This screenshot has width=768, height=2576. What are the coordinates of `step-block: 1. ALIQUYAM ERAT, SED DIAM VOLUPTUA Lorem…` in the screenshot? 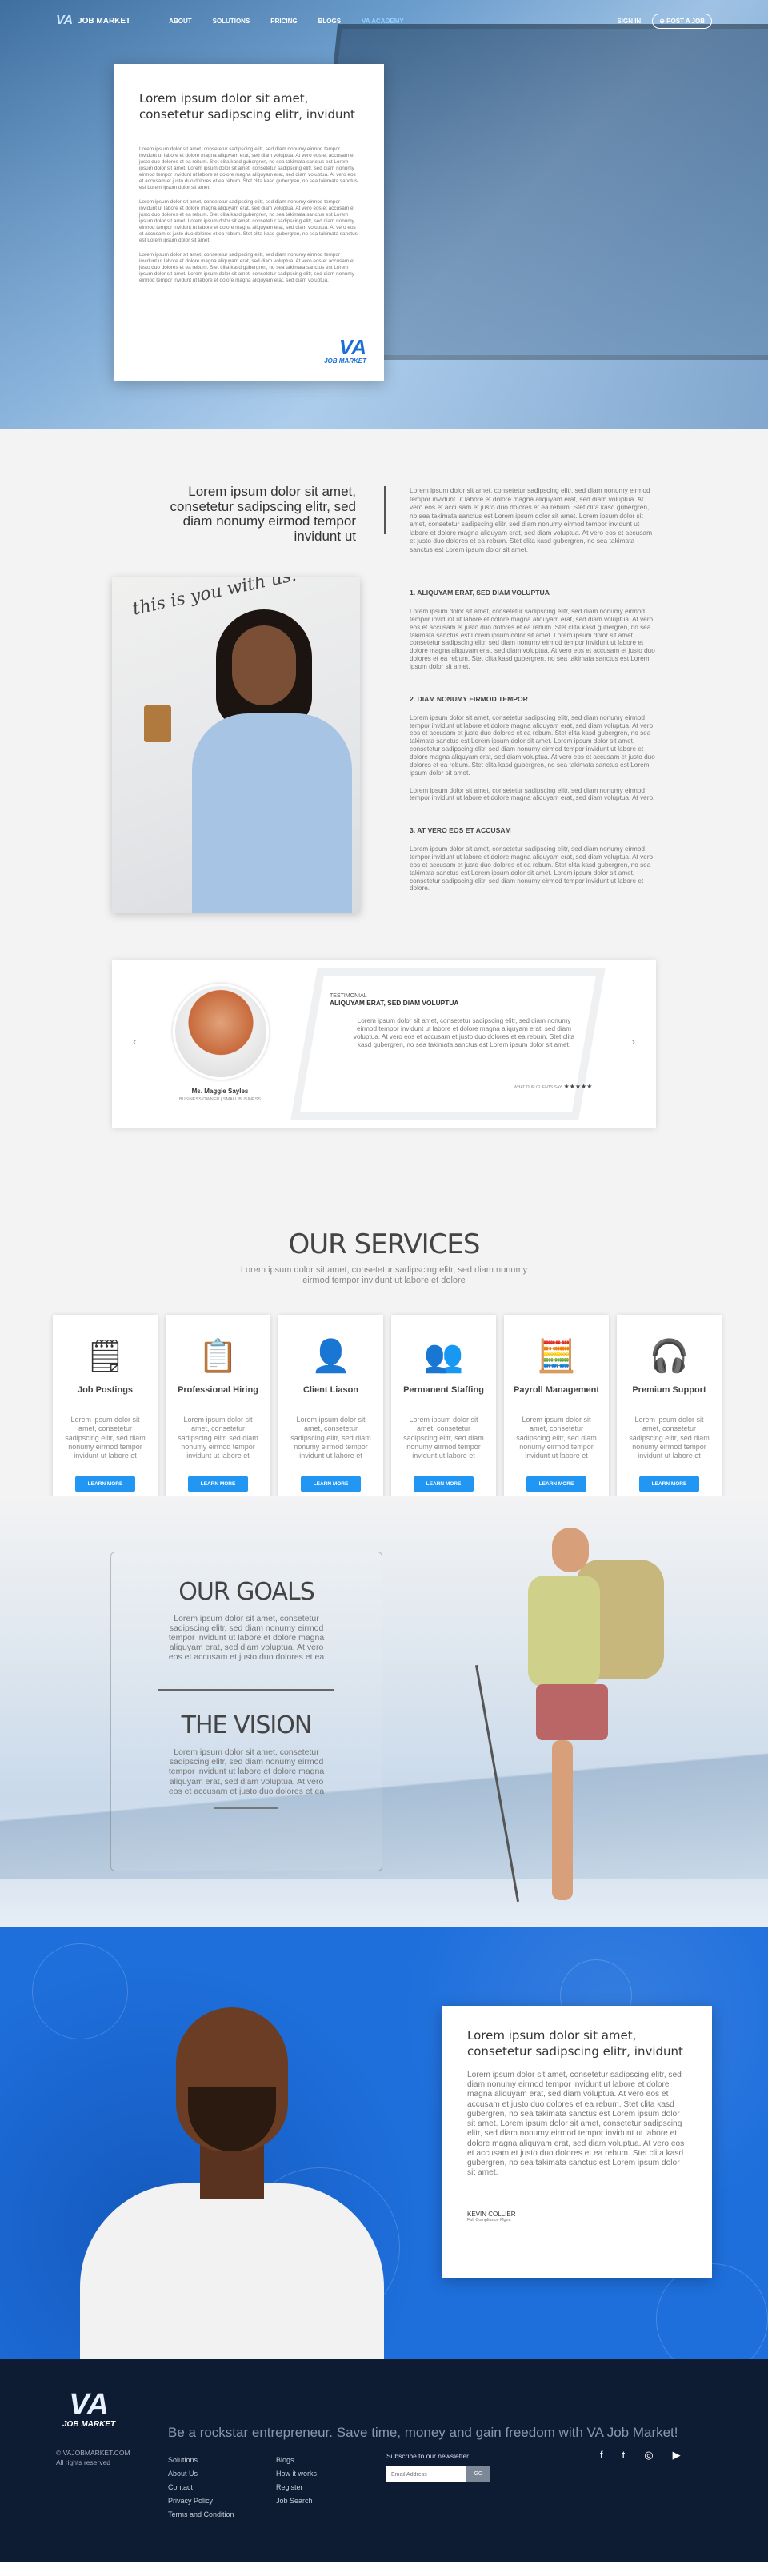 It's located at (534, 630).